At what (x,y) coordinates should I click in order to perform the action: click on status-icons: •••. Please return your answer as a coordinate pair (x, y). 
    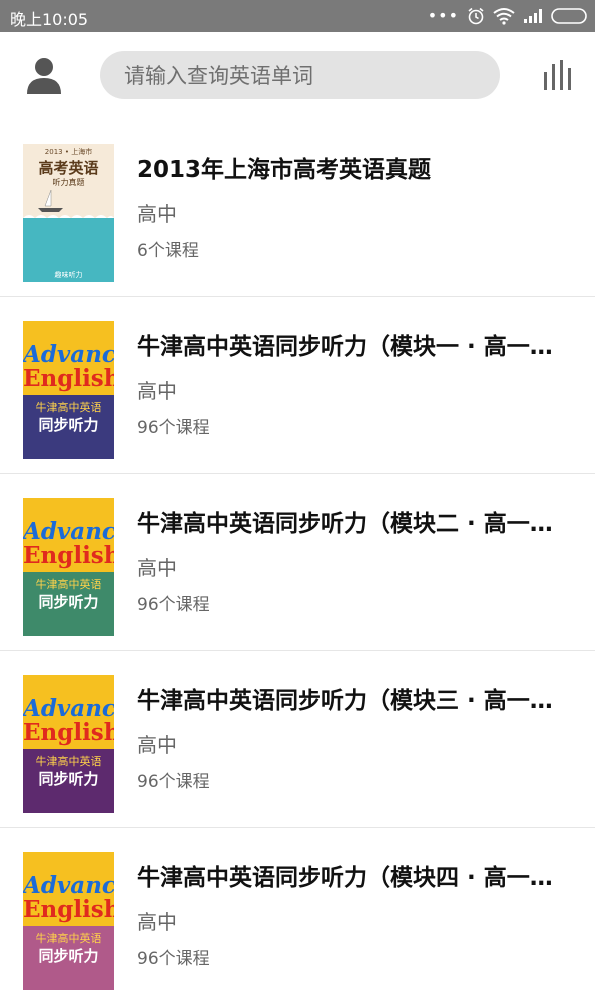
    Looking at the image, I should click on (508, 16).